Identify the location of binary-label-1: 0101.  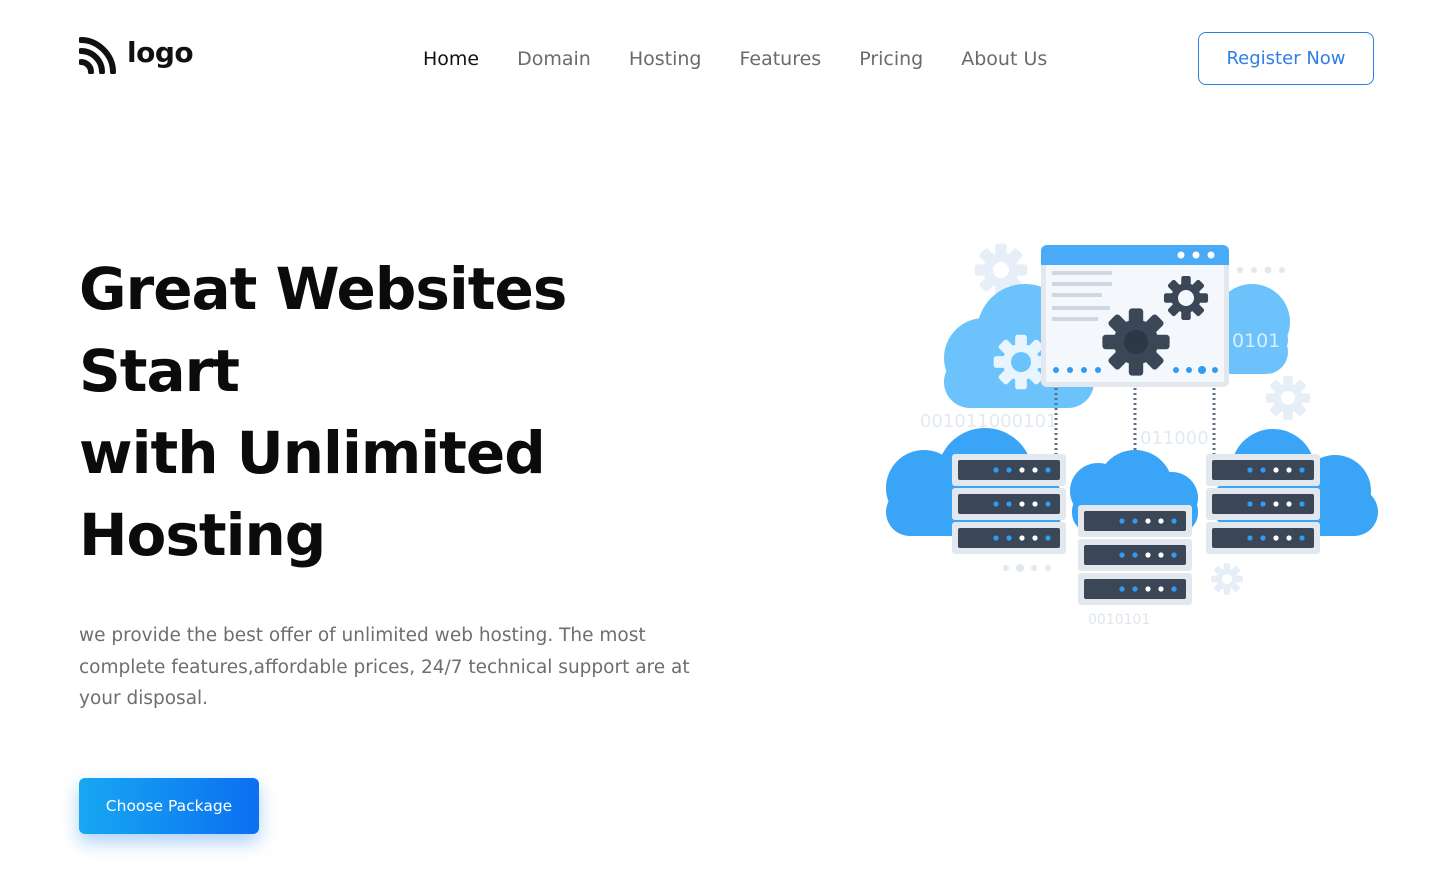
(1256, 341).